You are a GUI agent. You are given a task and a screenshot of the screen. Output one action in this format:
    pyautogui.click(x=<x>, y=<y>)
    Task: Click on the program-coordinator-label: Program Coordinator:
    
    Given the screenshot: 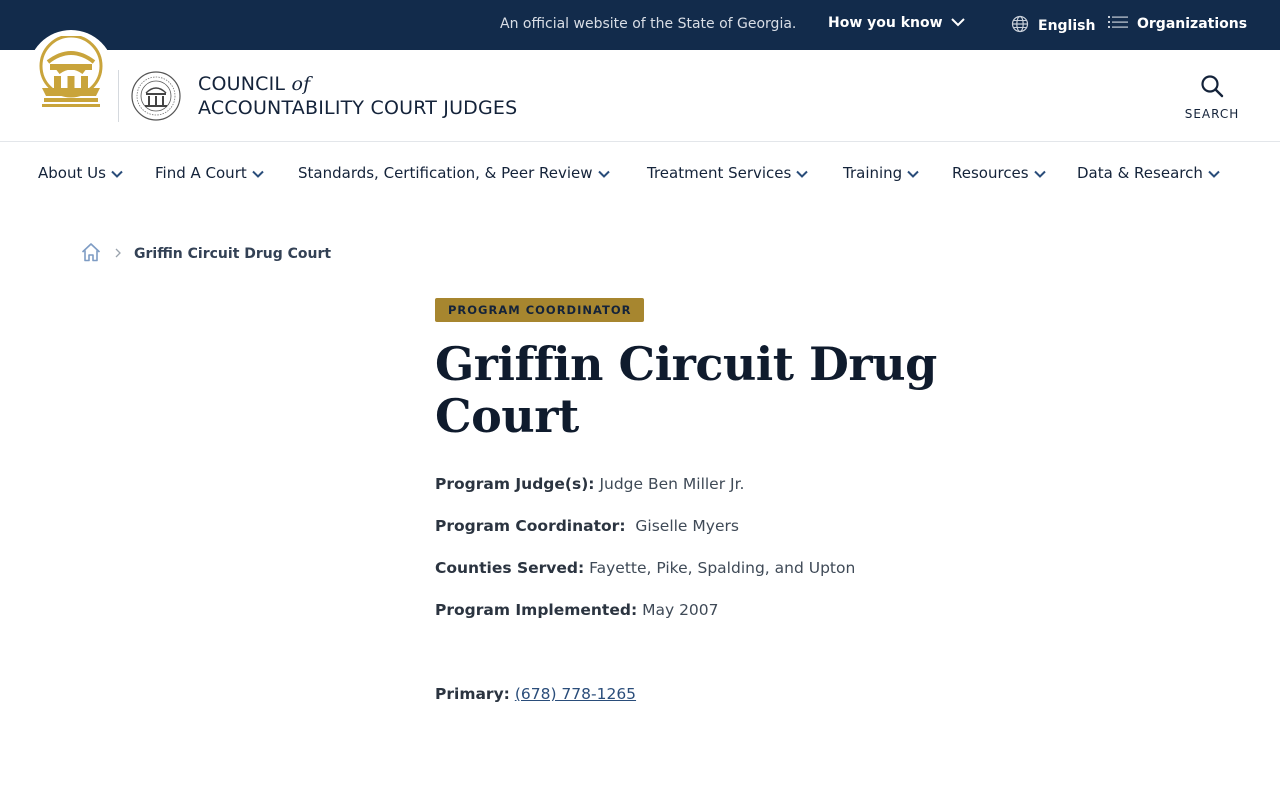 What is the action you would take?
    pyautogui.click(x=530, y=526)
    